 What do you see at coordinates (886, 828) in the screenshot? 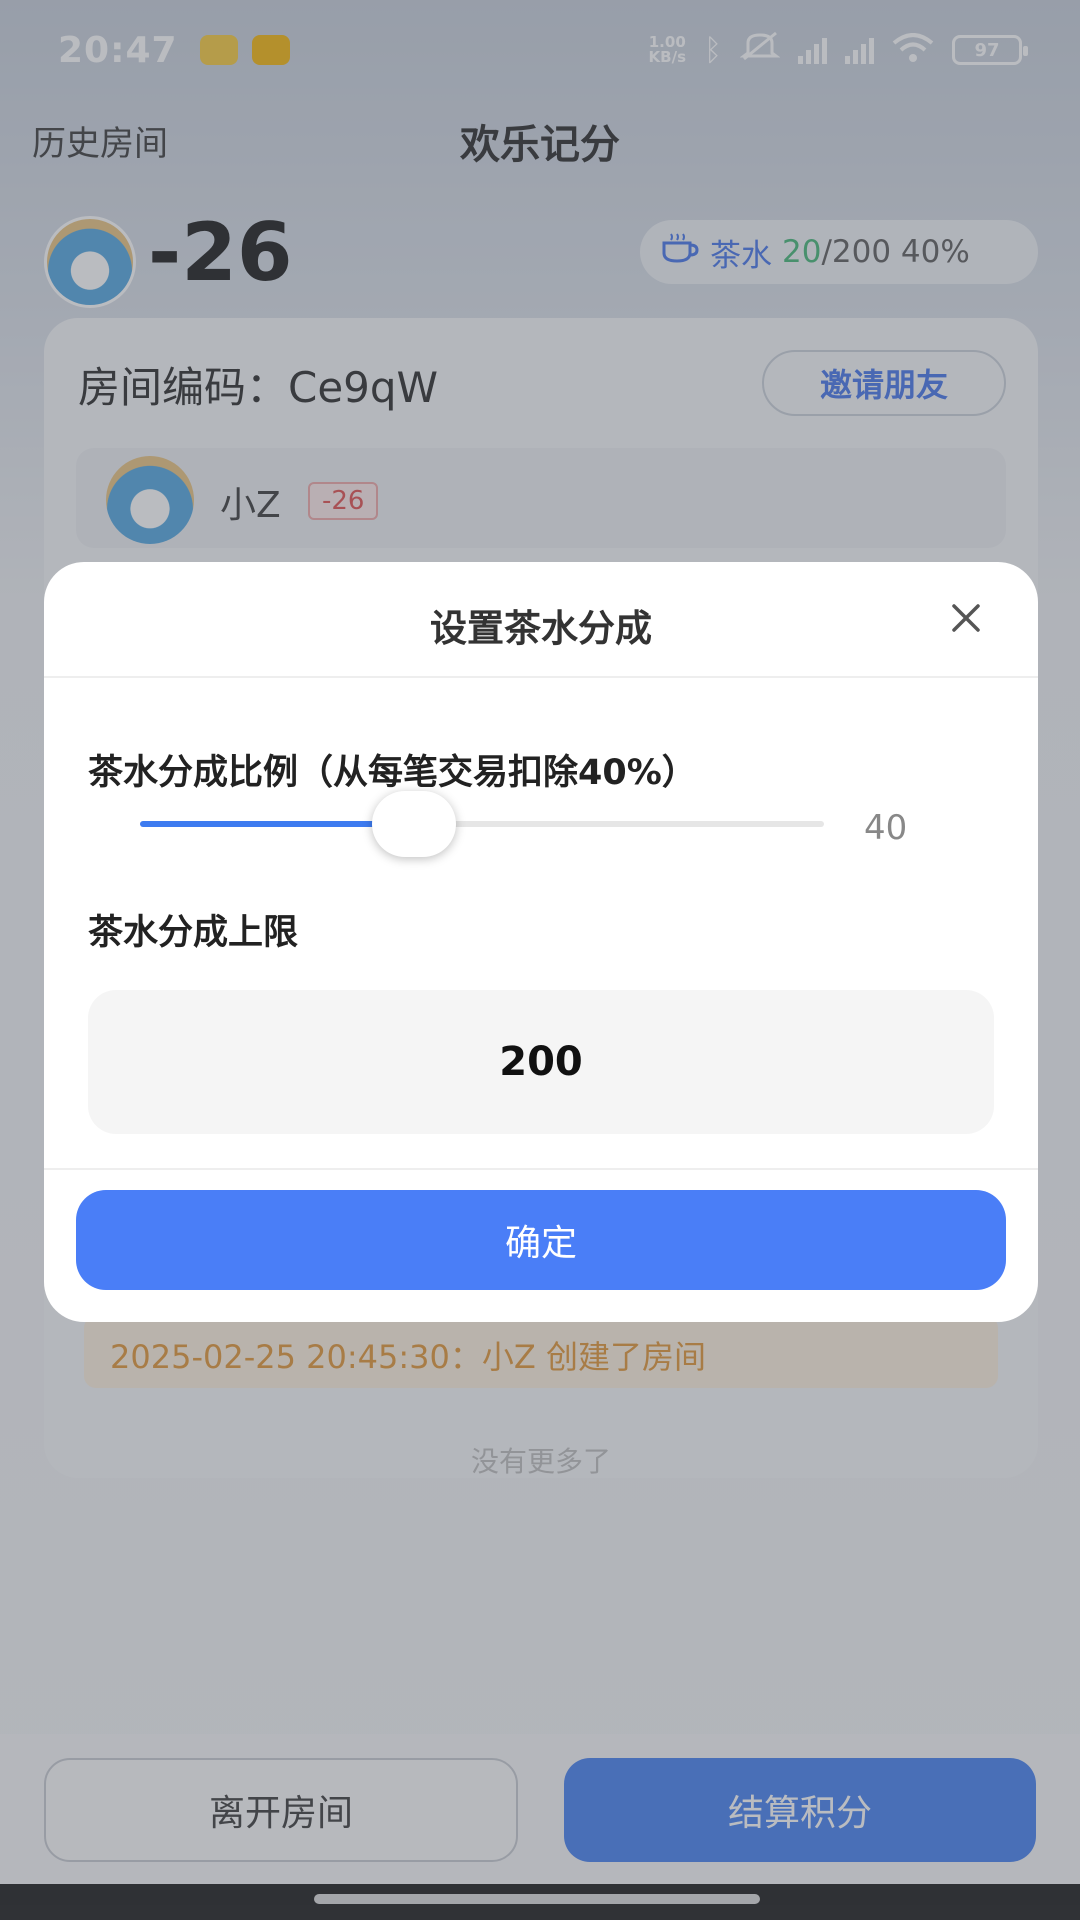
I see `ratio-value: 40` at bounding box center [886, 828].